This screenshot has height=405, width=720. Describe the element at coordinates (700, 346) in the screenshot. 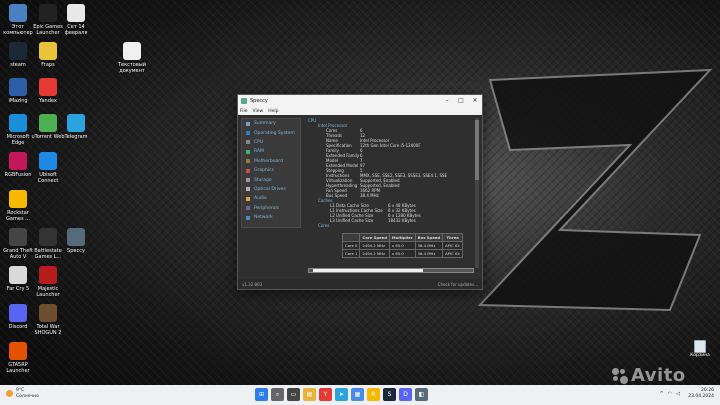

I see `recycle-bin-icon` at that location.